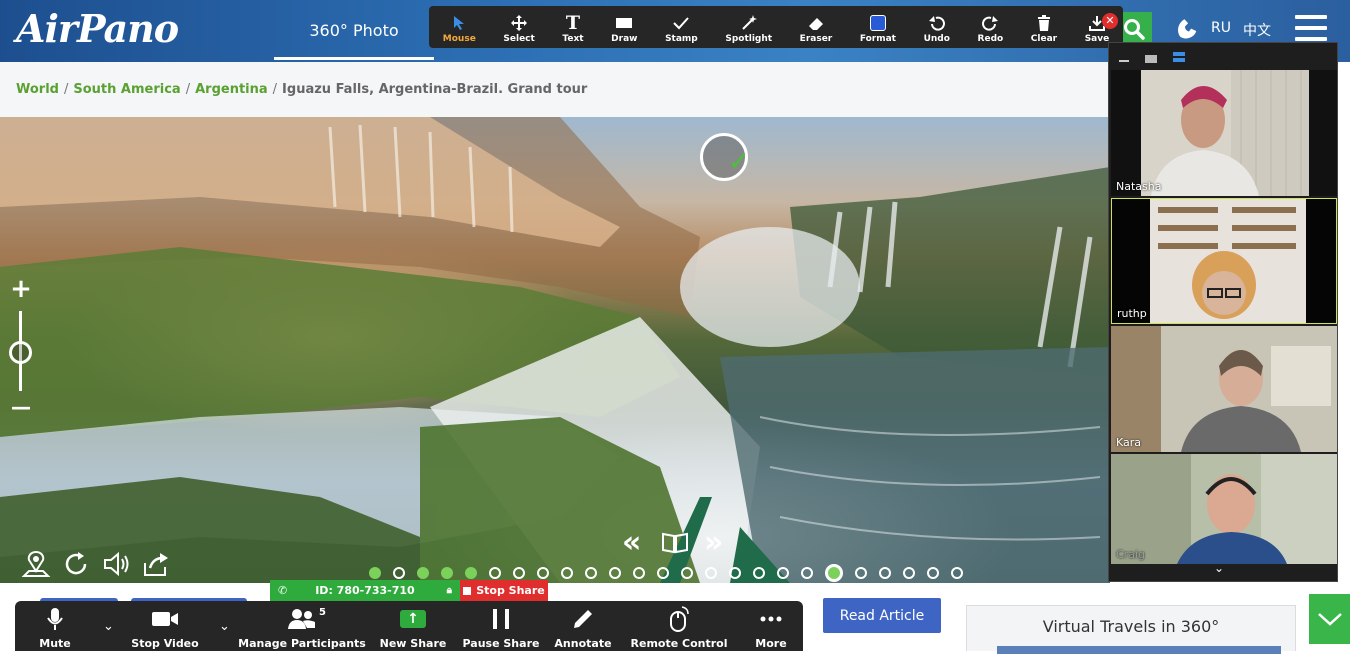  Describe the element at coordinates (1044, 27) in the screenshot. I see `tool-clear: Clear` at that location.